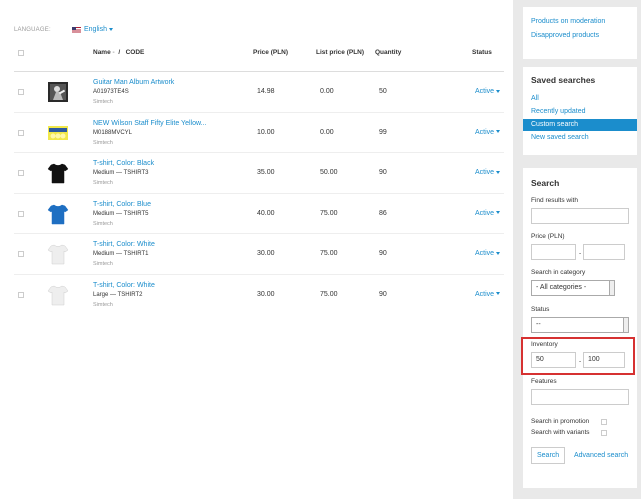 Image resolution: width=641 pixels, height=499 pixels. I want to click on status-label: Status, so click(540, 309).